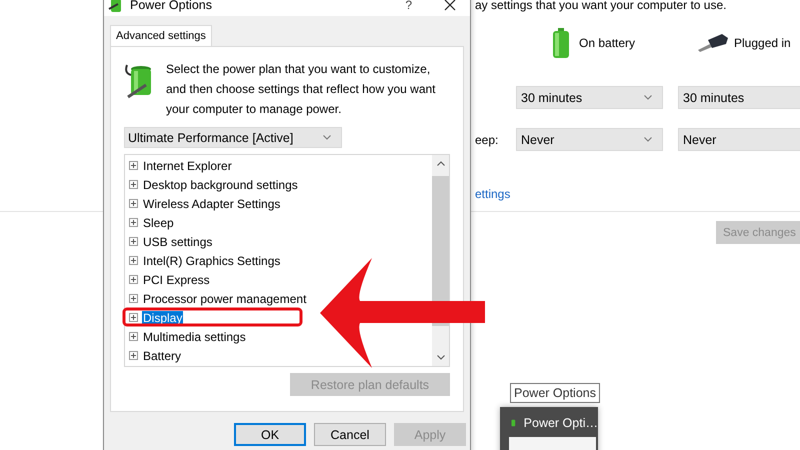 The width and height of the screenshot is (800, 450). Describe the element at coordinates (162, 355) in the screenshot. I see `tree-item: Battery` at that location.